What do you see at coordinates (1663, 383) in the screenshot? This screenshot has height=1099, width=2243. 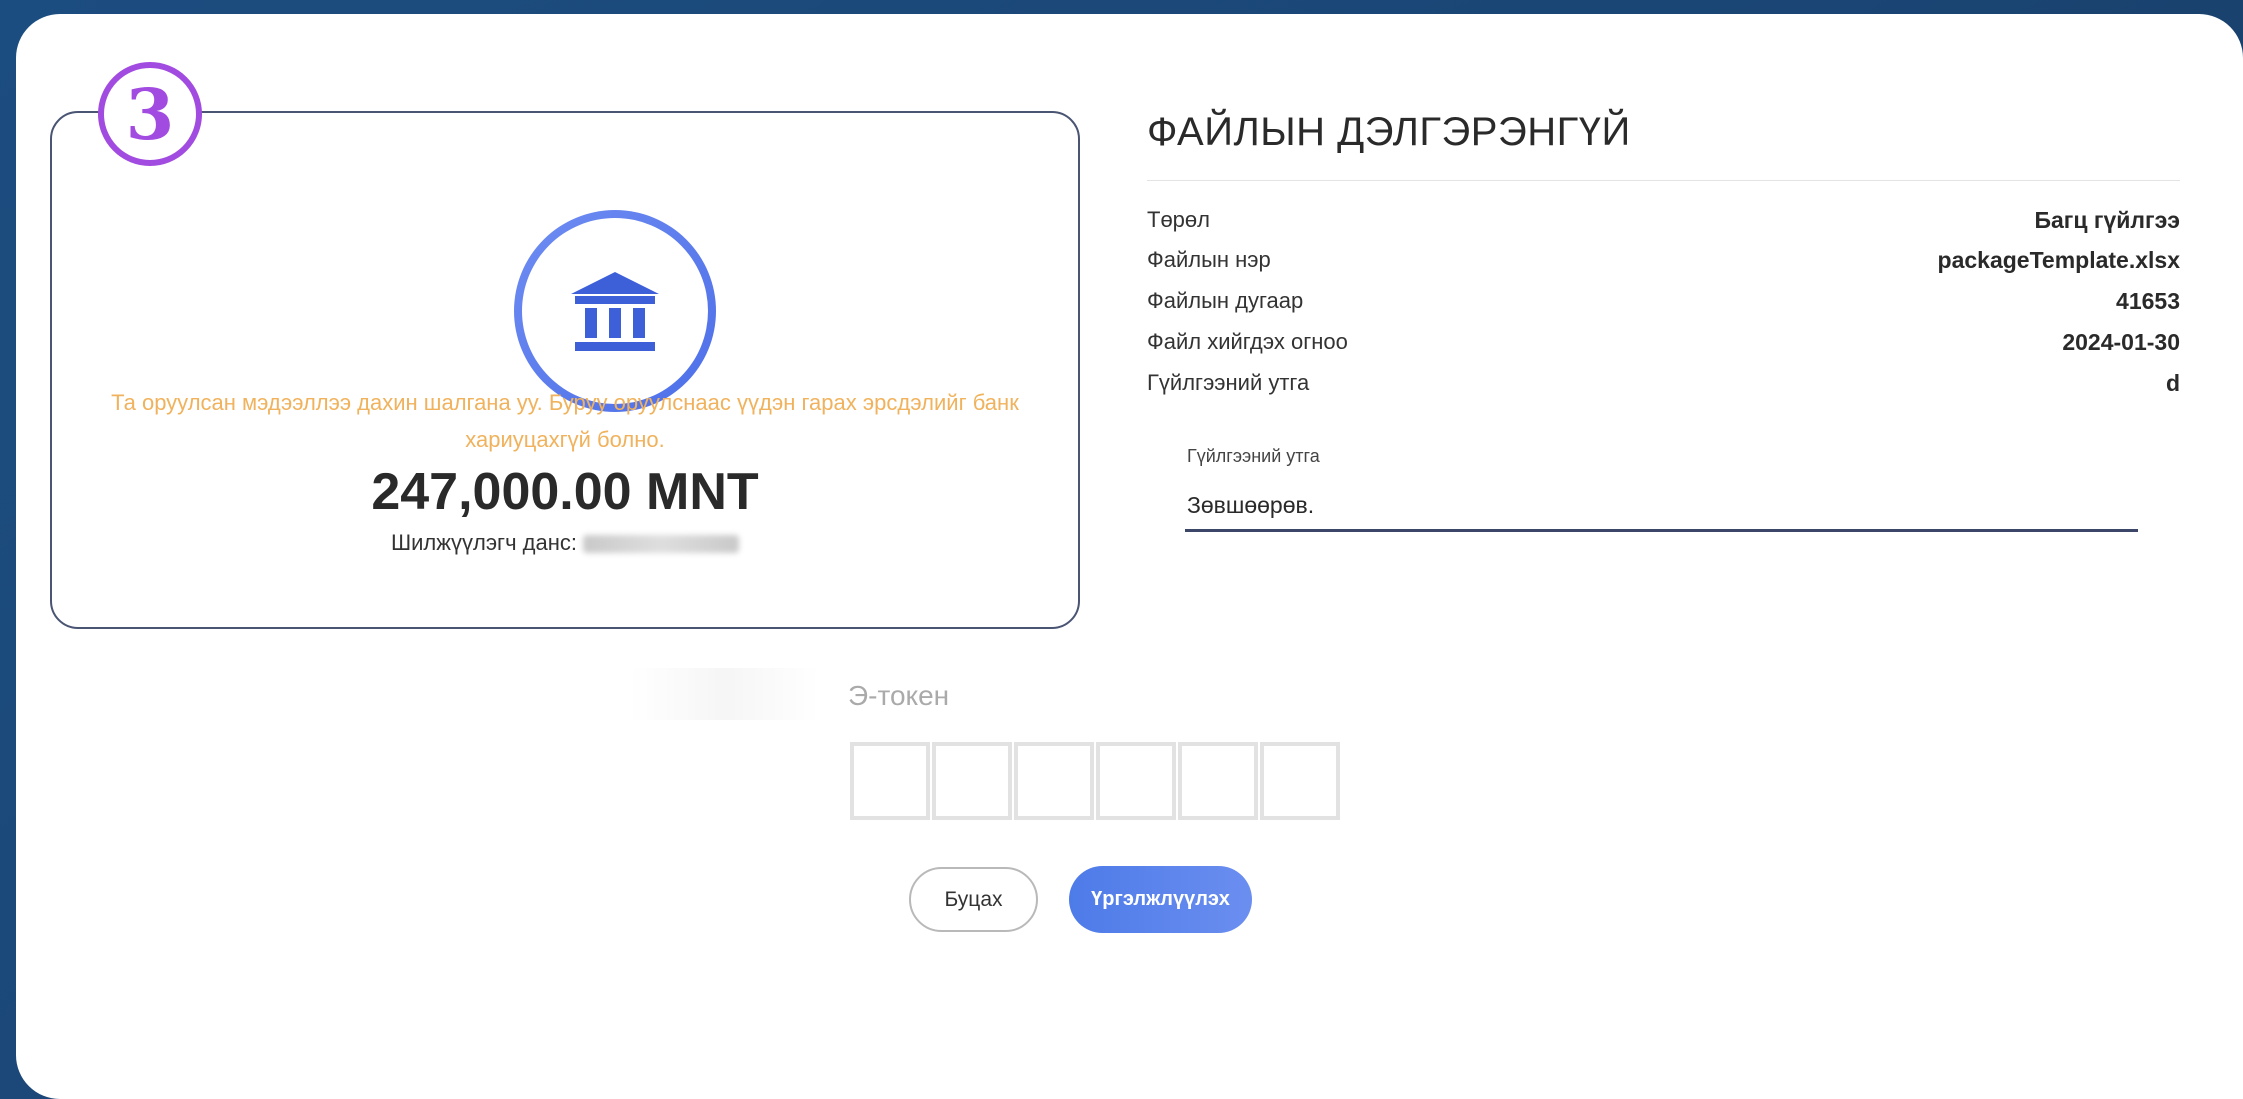 I see `detail-row-description: Гүйлгээний утга d` at bounding box center [1663, 383].